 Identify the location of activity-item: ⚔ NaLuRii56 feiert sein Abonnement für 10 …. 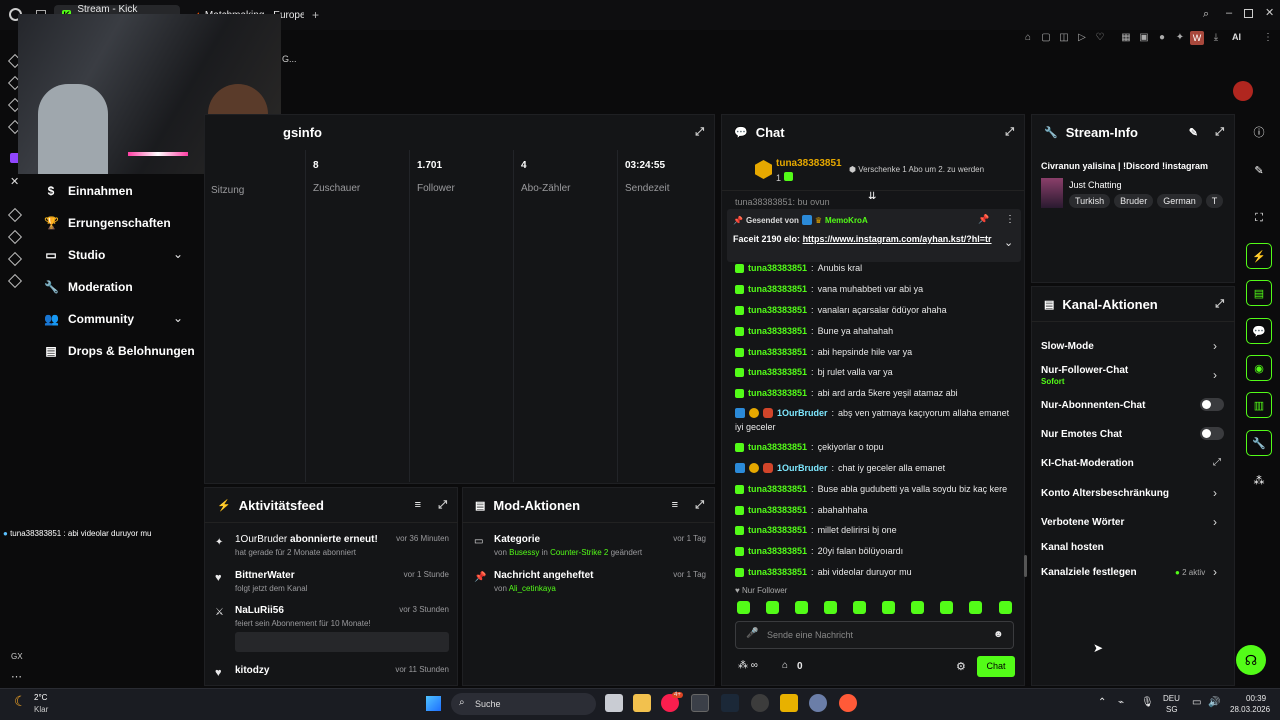
(333, 628).